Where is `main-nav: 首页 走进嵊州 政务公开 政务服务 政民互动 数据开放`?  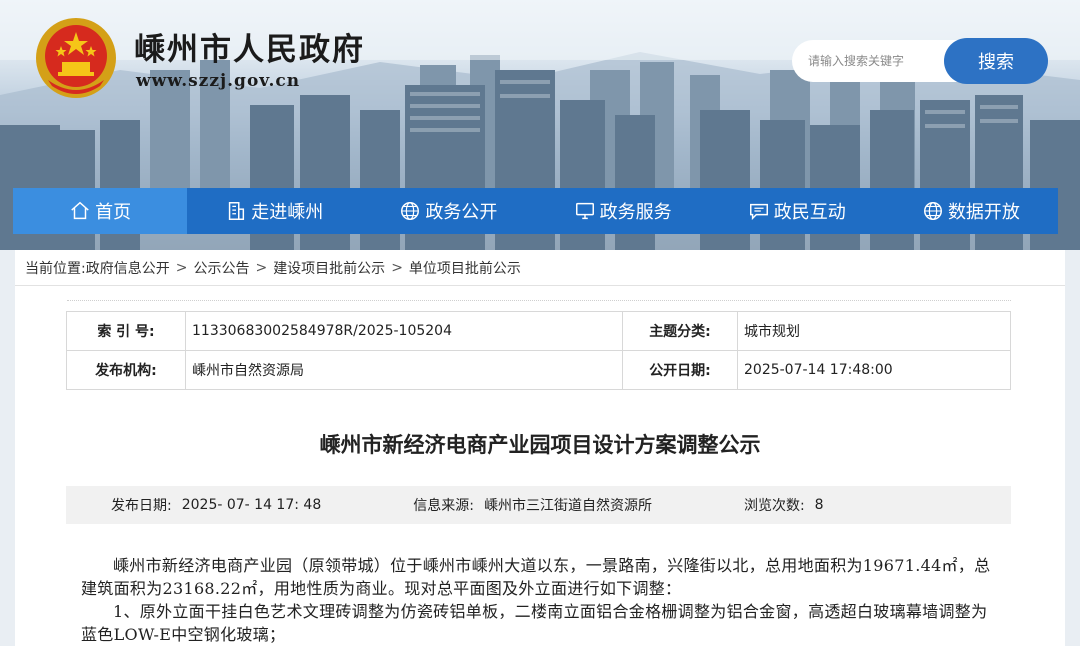
main-nav: 首页 走进嵊州 政务公开 政务服务 政民互动 数据开放 is located at coordinates (535, 211).